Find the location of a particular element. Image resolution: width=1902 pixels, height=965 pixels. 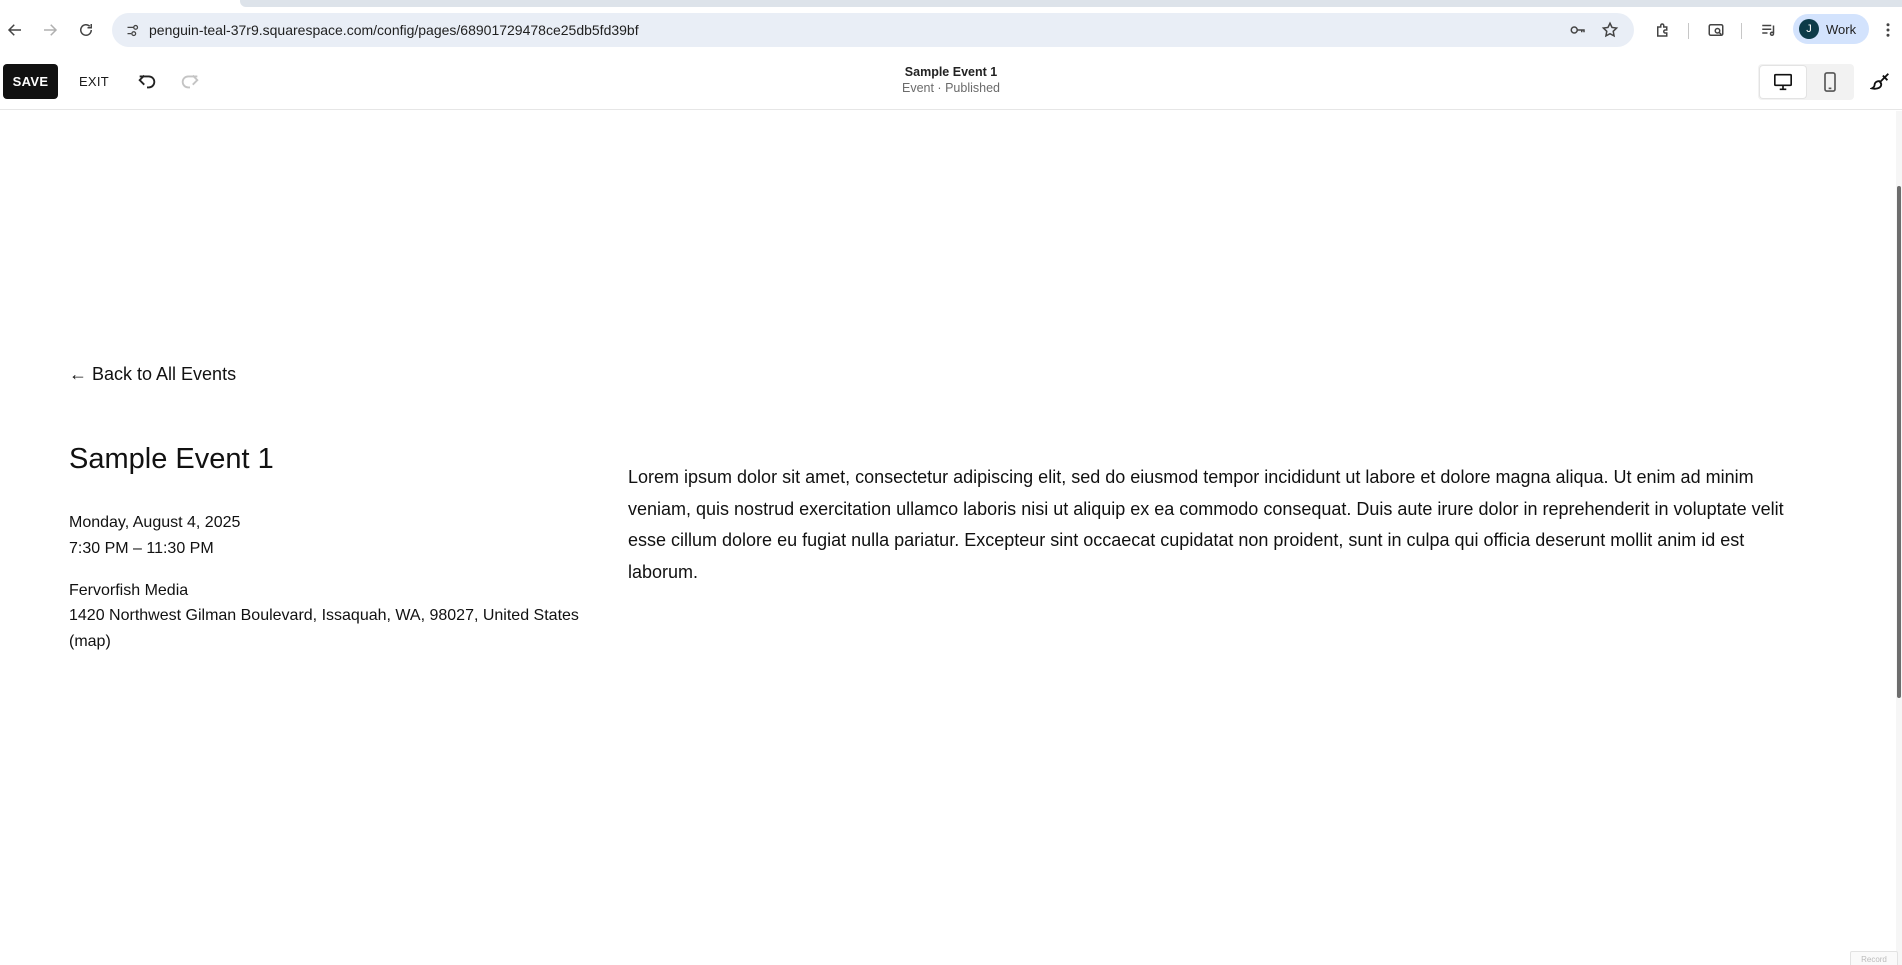

page-status: Event · Published is located at coordinates (951, 88).